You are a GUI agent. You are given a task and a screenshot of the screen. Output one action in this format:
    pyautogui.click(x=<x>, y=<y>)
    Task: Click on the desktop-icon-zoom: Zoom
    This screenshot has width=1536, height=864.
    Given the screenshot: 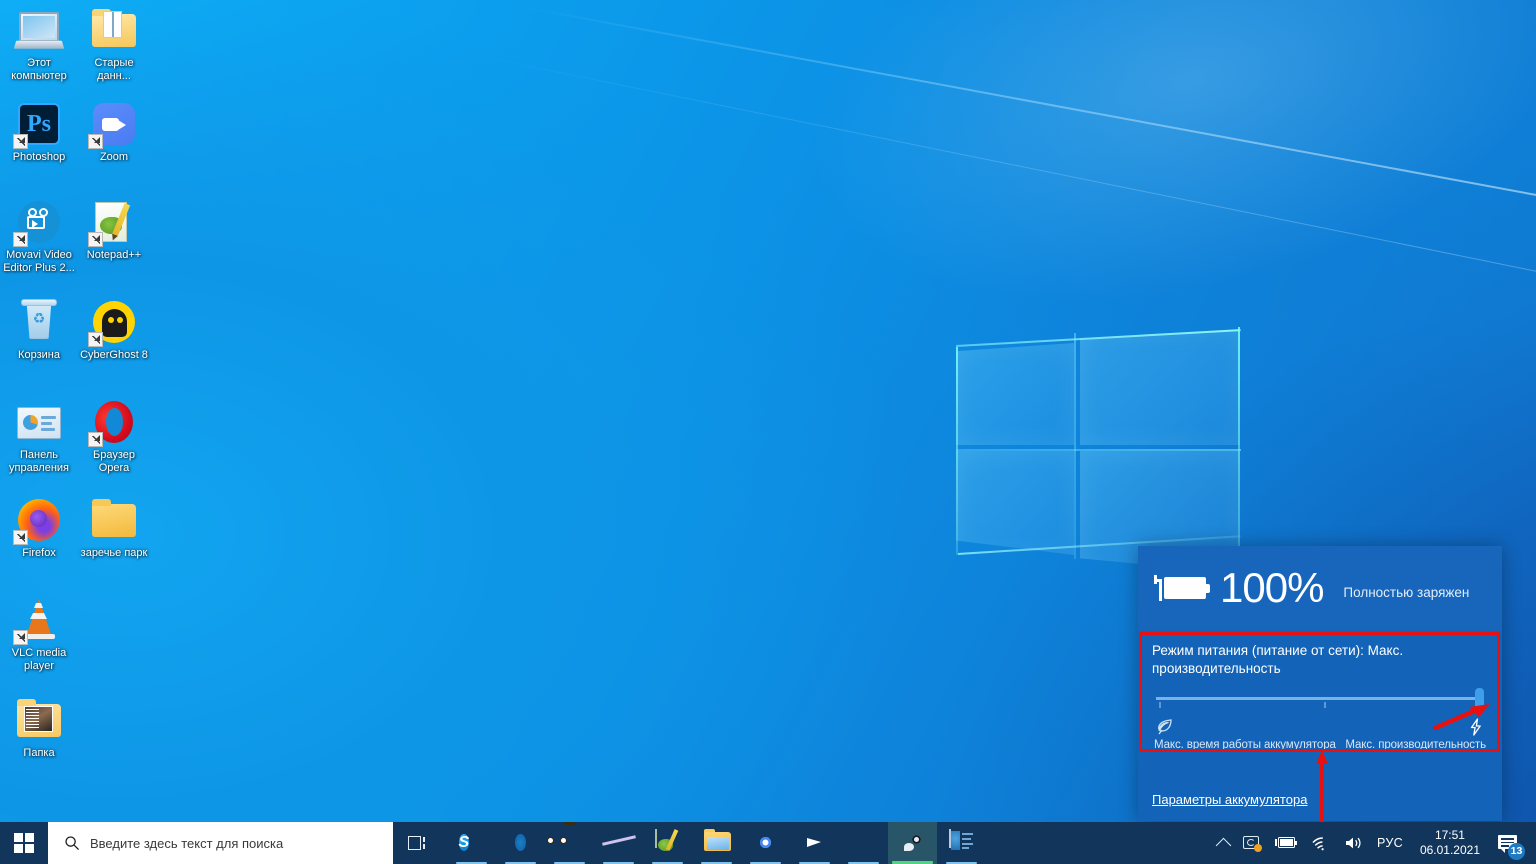 What is the action you would take?
    pyautogui.click(x=114, y=132)
    